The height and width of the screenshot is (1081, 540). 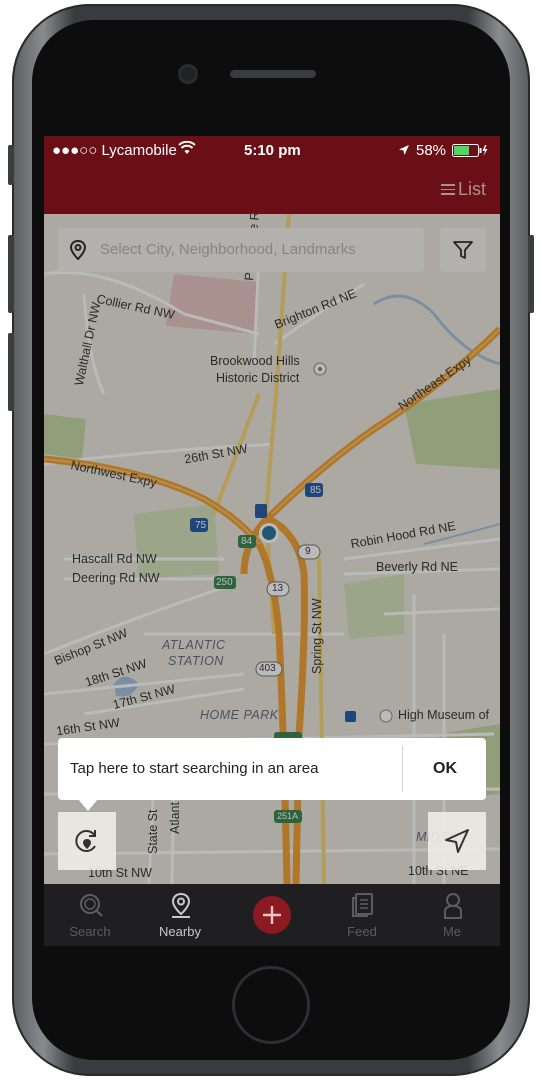 I want to click on list-label: List, so click(x=471, y=189).